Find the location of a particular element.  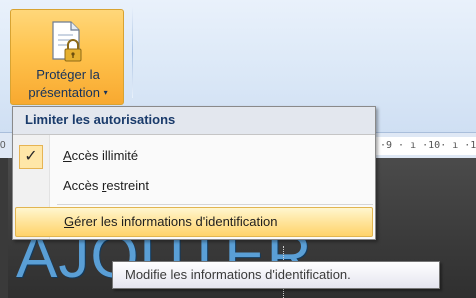

menu-separator is located at coordinates (215, 204).